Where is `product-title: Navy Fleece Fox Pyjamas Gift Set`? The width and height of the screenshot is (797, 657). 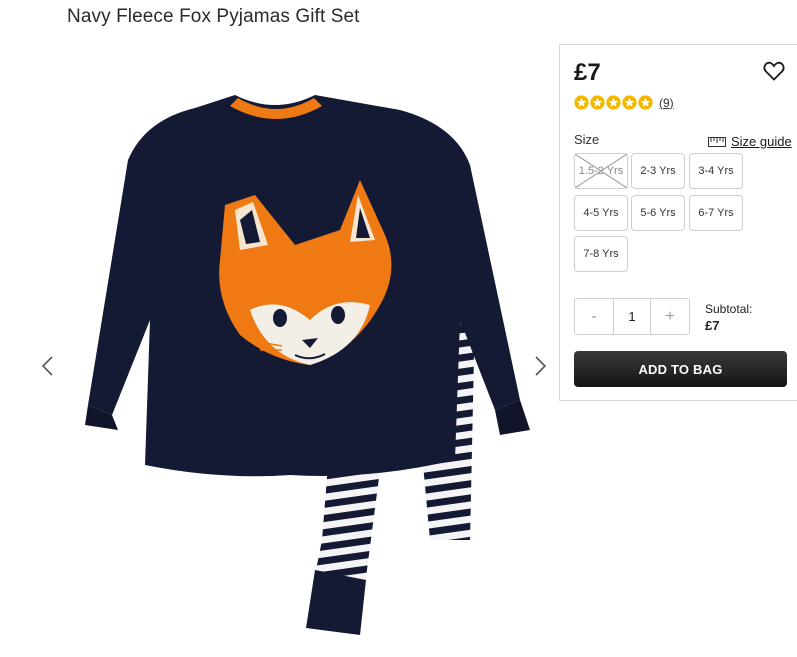 product-title: Navy Fleece Fox Pyjamas Gift Set is located at coordinates (213, 16).